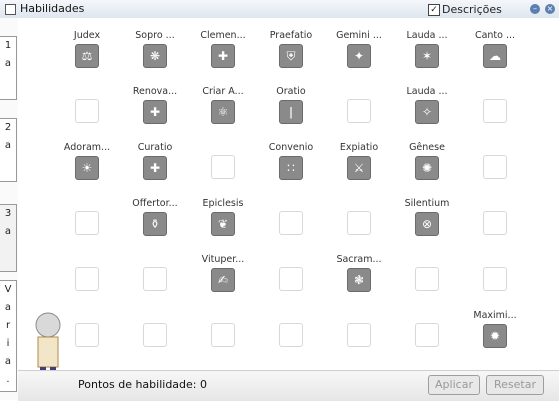  I want to click on skill-lauda-1: Lauda ... ✶, so click(427, 49).